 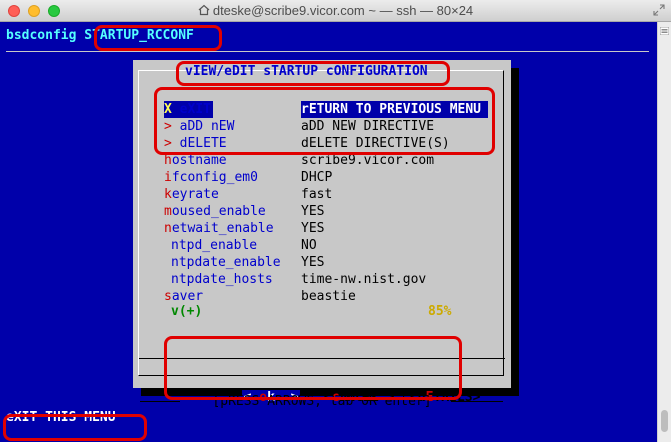 I want to click on menu-item: ifconfig_em0 DHCP, so click(x=326, y=177).